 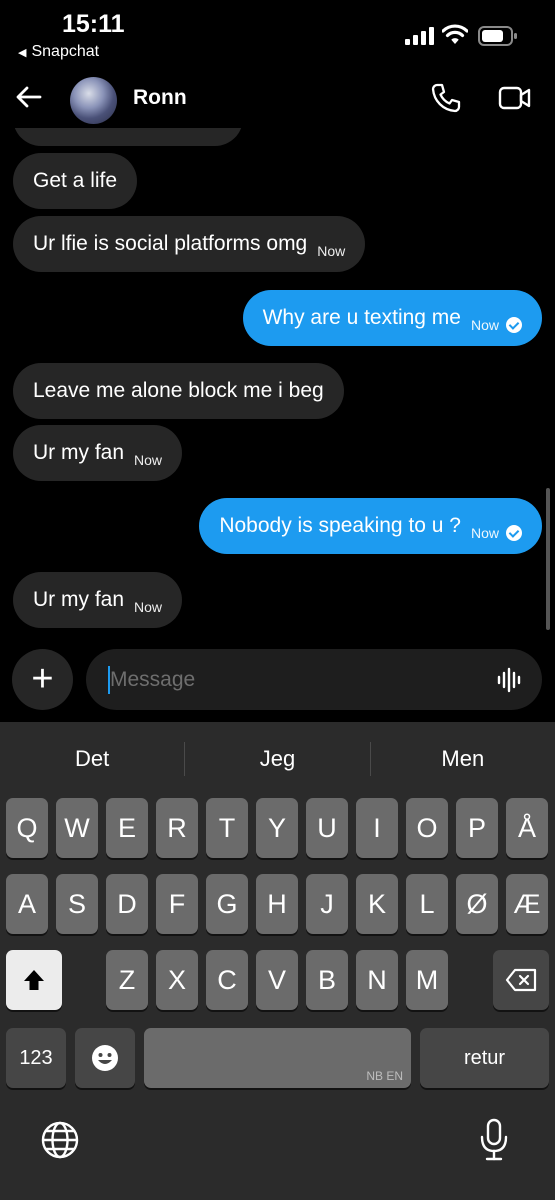 What do you see at coordinates (327, 828) in the screenshot?
I see `key-u: U` at bounding box center [327, 828].